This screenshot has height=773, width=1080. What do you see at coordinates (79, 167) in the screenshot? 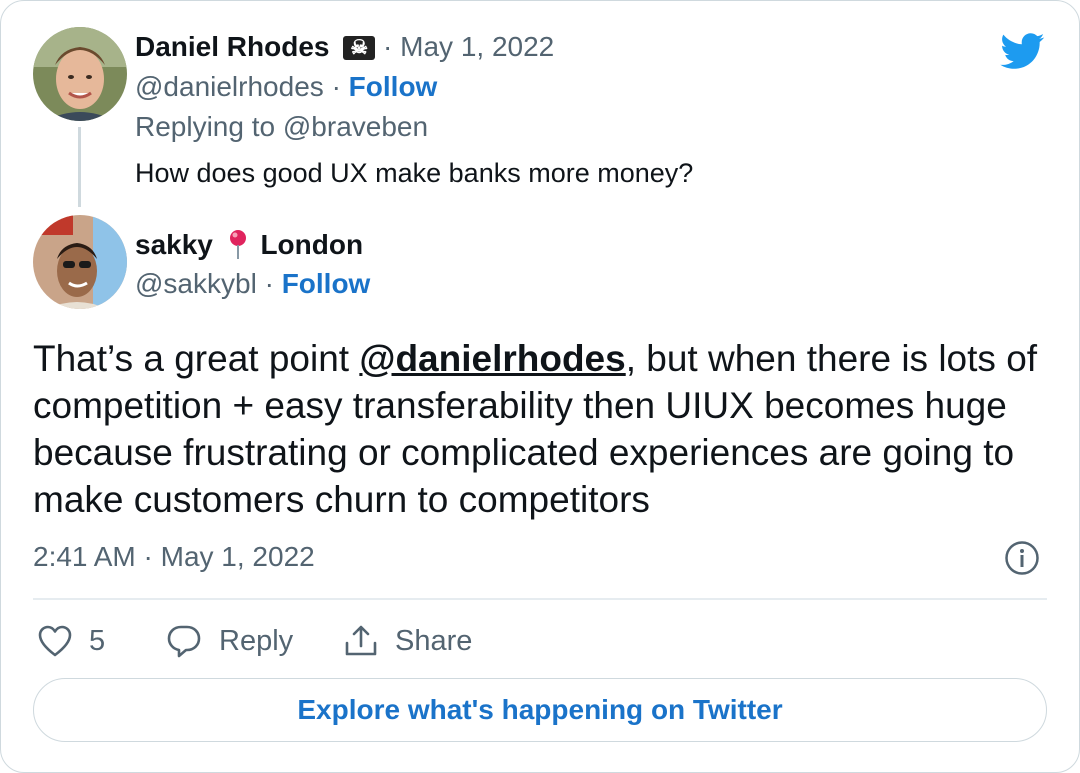
I see `thread-connector-line` at bounding box center [79, 167].